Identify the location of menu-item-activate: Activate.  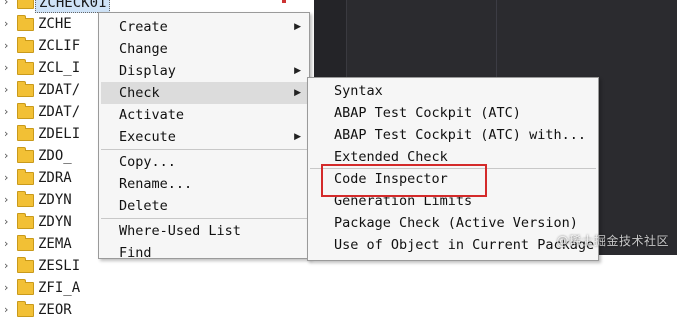
(204, 115).